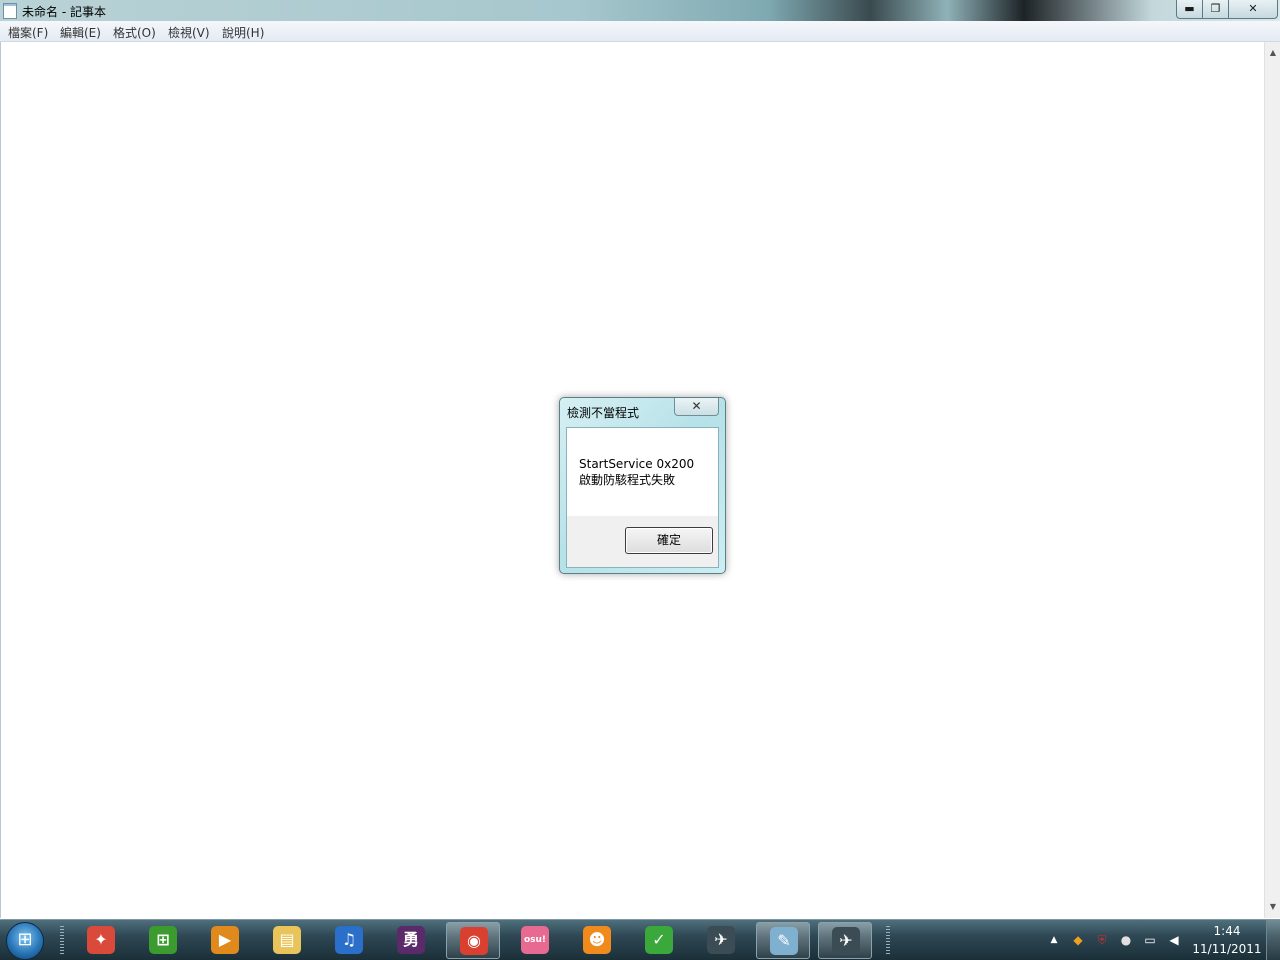 This screenshot has width=1280, height=960. What do you see at coordinates (28, 32) in the screenshot?
I see `menu-file: 檔案(F)` at bounding box center [28, 32].